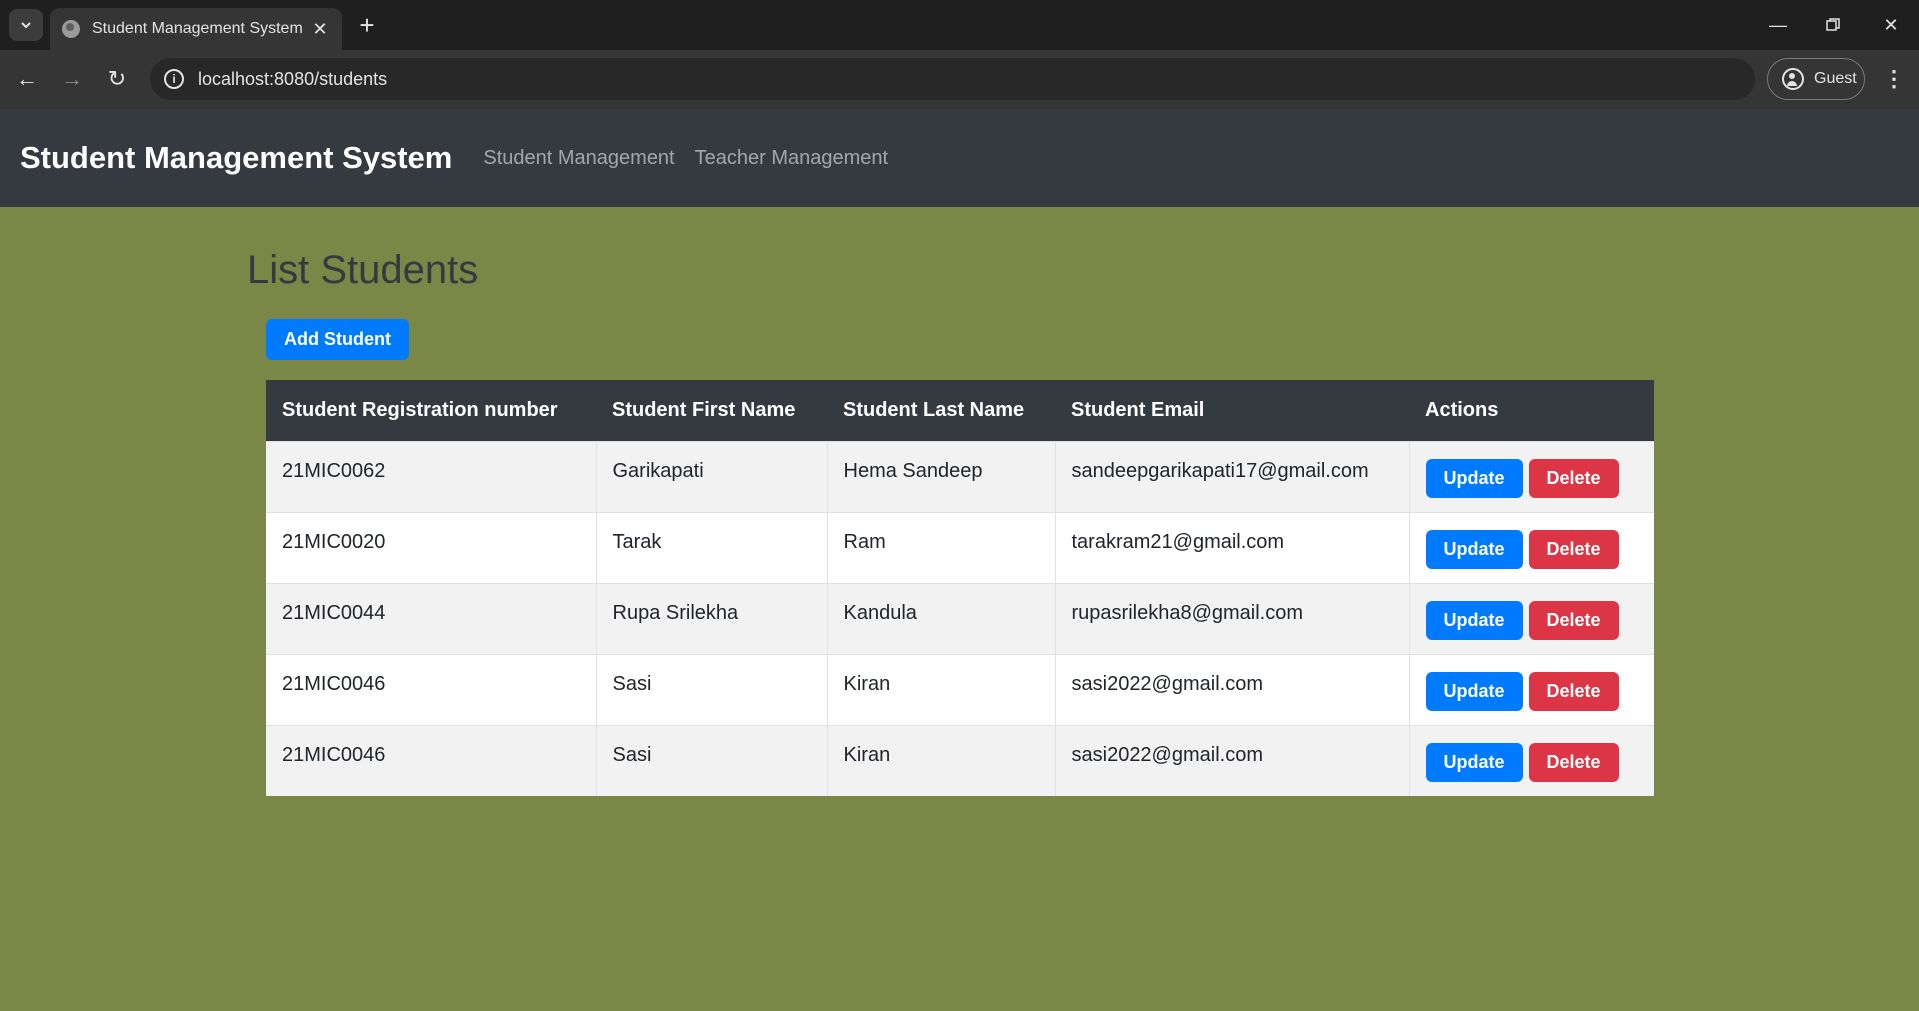 The image size is (1919, 1011). What do you see at coordinates (1231, 476) in the screenshot?
I see `cell-email: sandeepgarikapati17@gmail.com` at bounding box center [1231, 476].